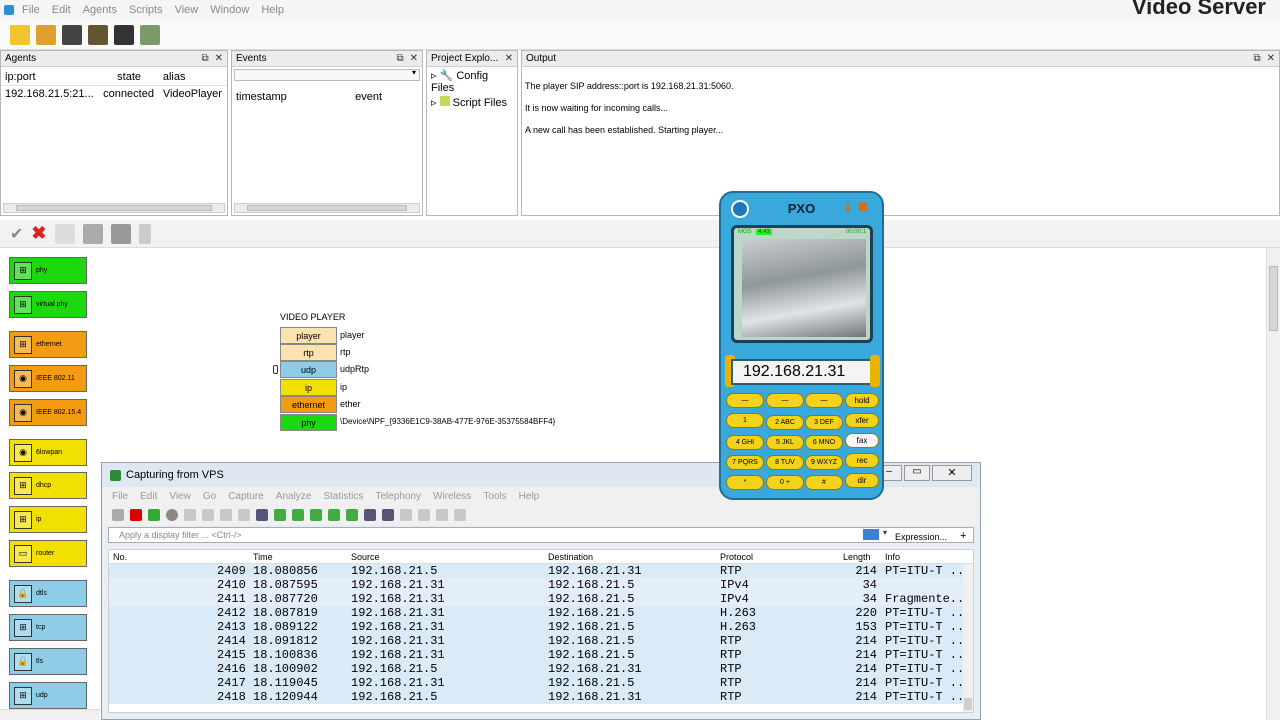 The width and height of the screenshot is (1280, 720). Describe the element at coordinates (229, 10) in the screenshot. I see `menu-window: Window` at that location.